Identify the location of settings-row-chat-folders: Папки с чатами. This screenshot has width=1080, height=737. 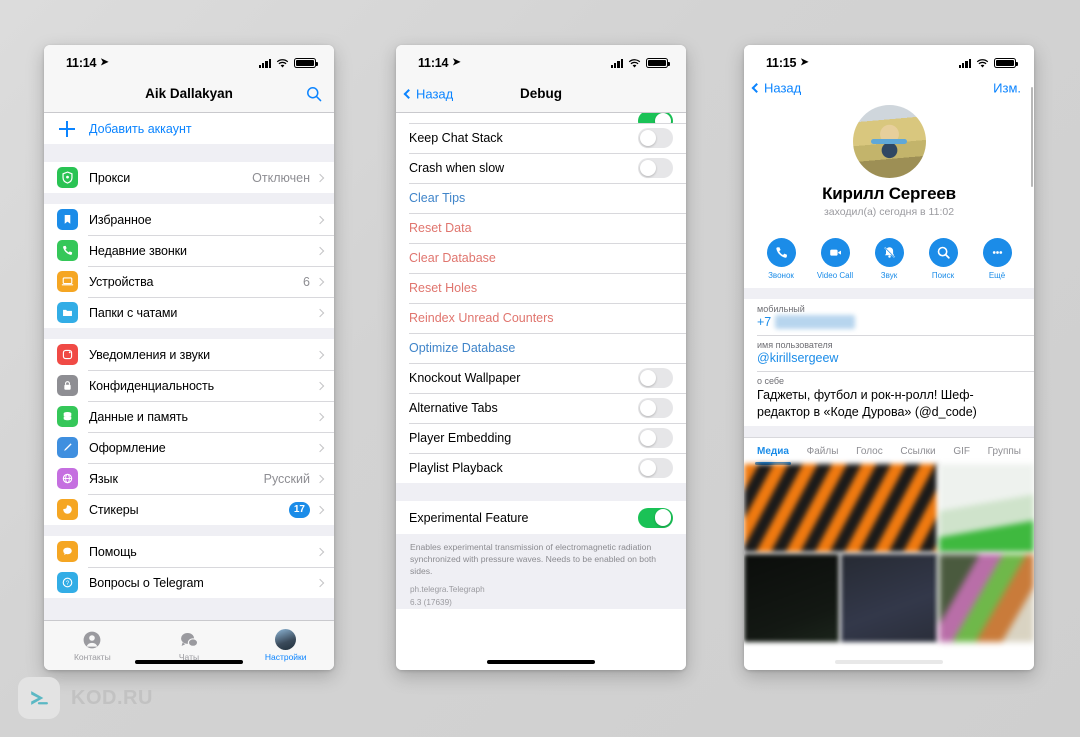
(189, 312).